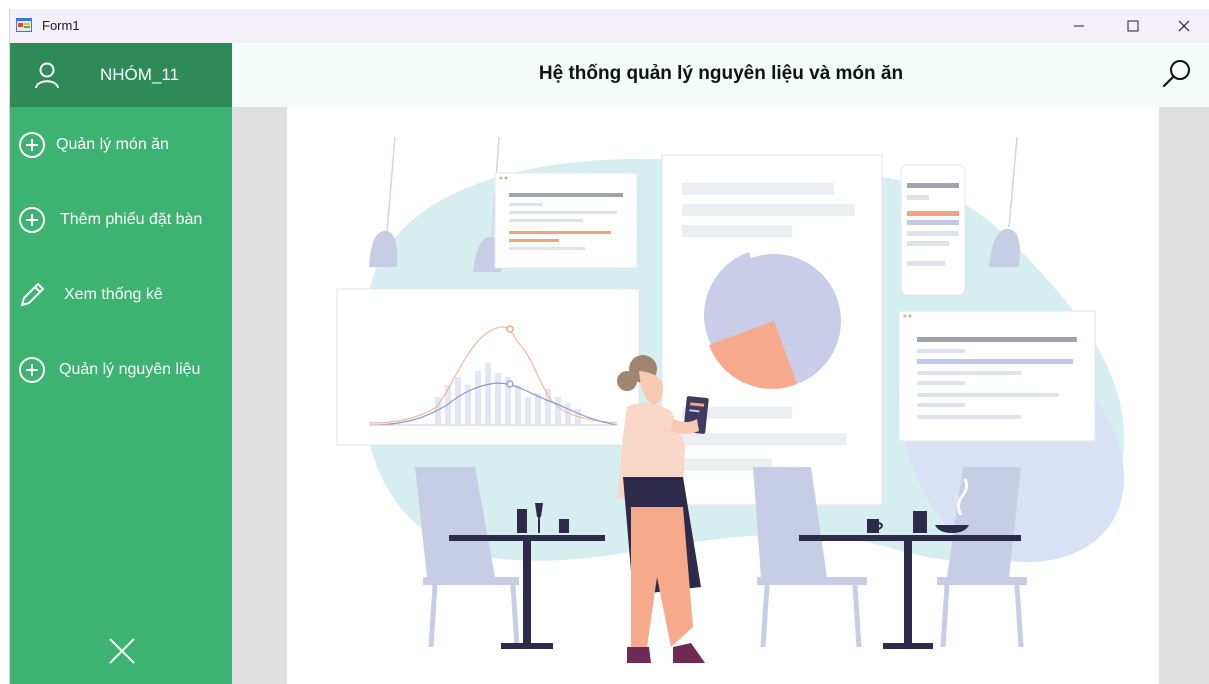  I want to click on sidebar-item-them-phieu-dat-ban: Thêm phiếu đặt bàn, so click(121, 220).